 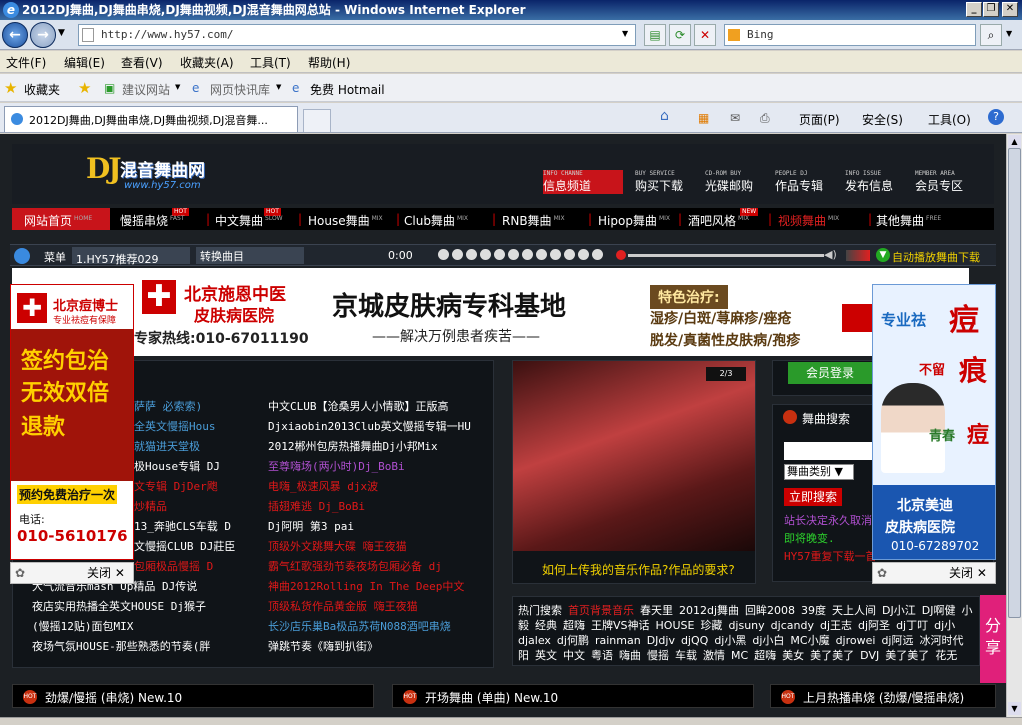 I want to click on song-list-item: (慢摇12贴)面包MIX, so click(x=82, y=626).